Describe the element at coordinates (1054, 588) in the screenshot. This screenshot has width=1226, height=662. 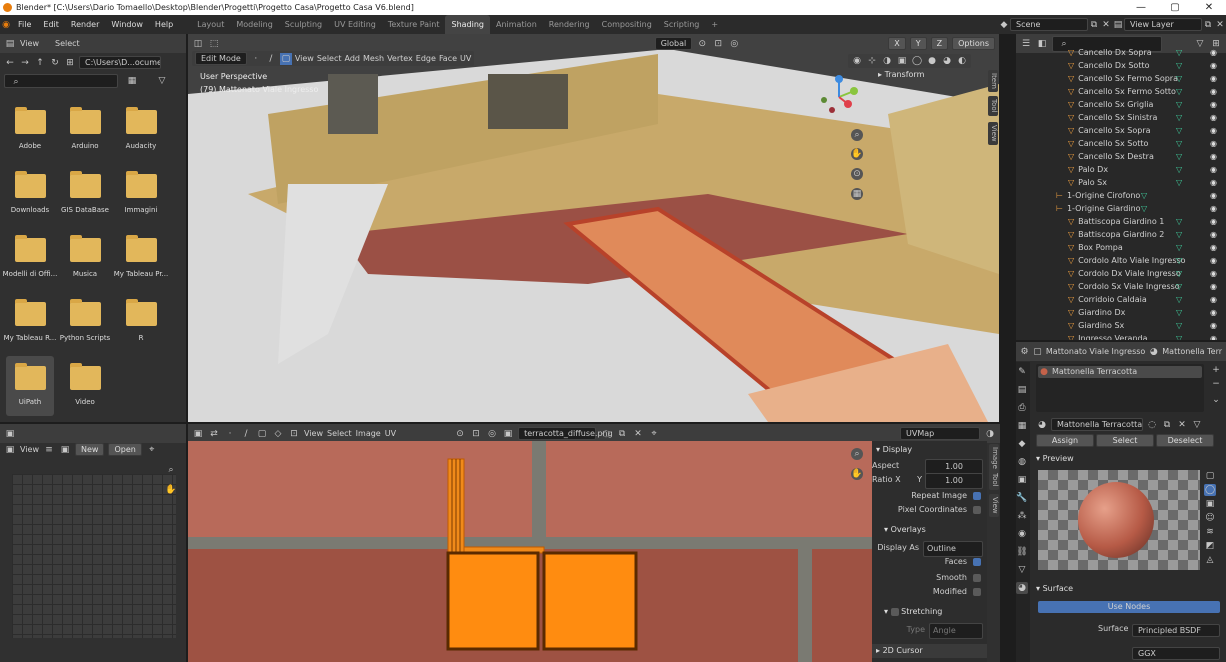
I see `surface-panel-header: ▾ Surface` at that location.